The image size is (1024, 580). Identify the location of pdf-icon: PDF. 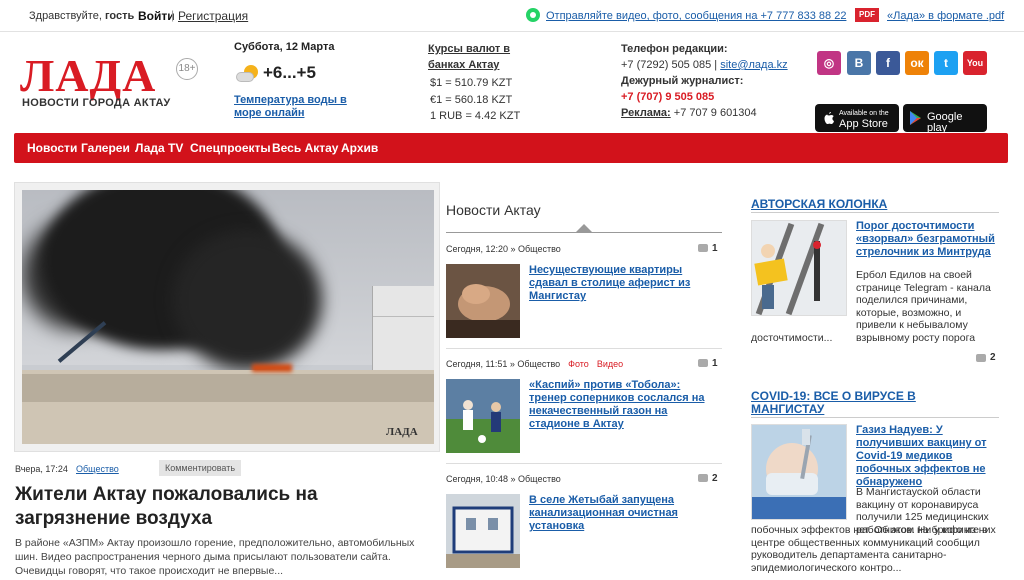
(867, 15).